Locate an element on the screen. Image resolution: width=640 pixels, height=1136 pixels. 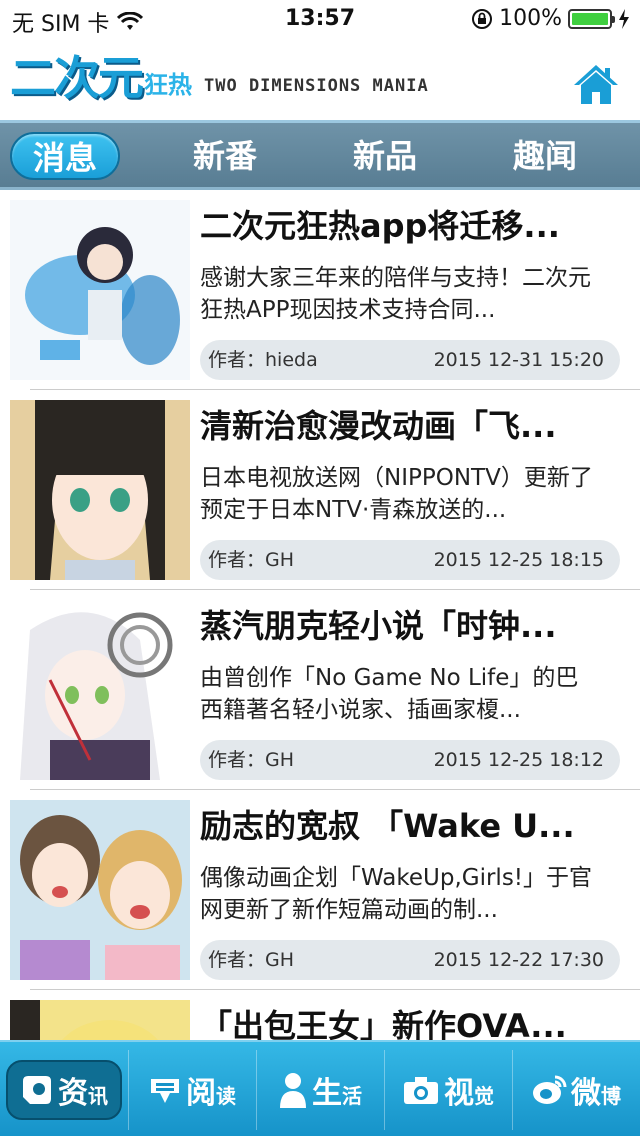
news-meta: 作者：GH 2015 12-22 17:30 is located at coordinates (410, 960).